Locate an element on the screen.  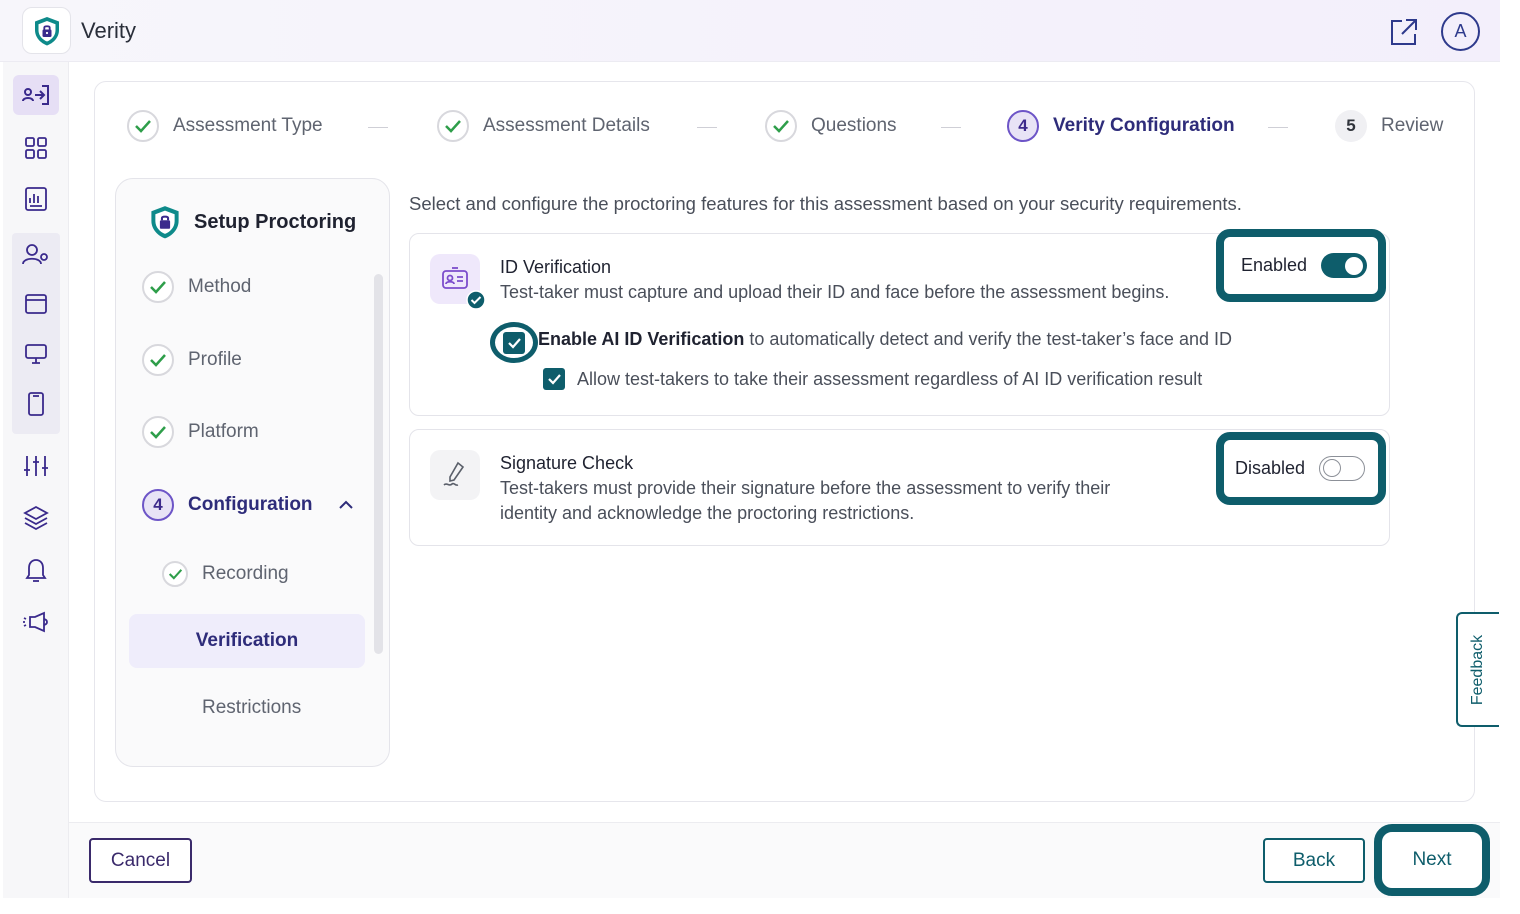
signature-check-toggle: Disabled is located at coordinates (1301, 468).